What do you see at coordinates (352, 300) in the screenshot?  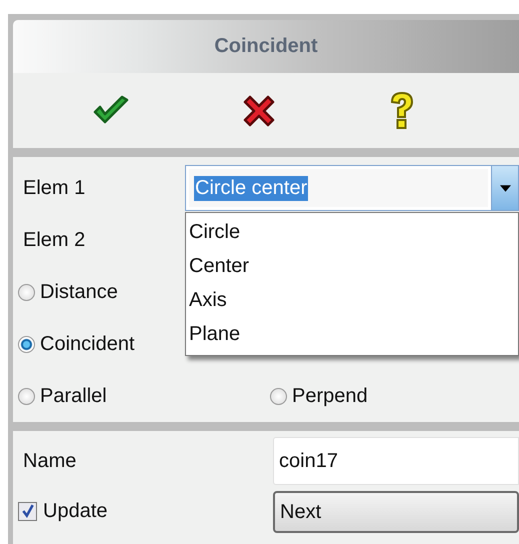 I see `dropdown-option: Axis` at bounding box center [352, 300].